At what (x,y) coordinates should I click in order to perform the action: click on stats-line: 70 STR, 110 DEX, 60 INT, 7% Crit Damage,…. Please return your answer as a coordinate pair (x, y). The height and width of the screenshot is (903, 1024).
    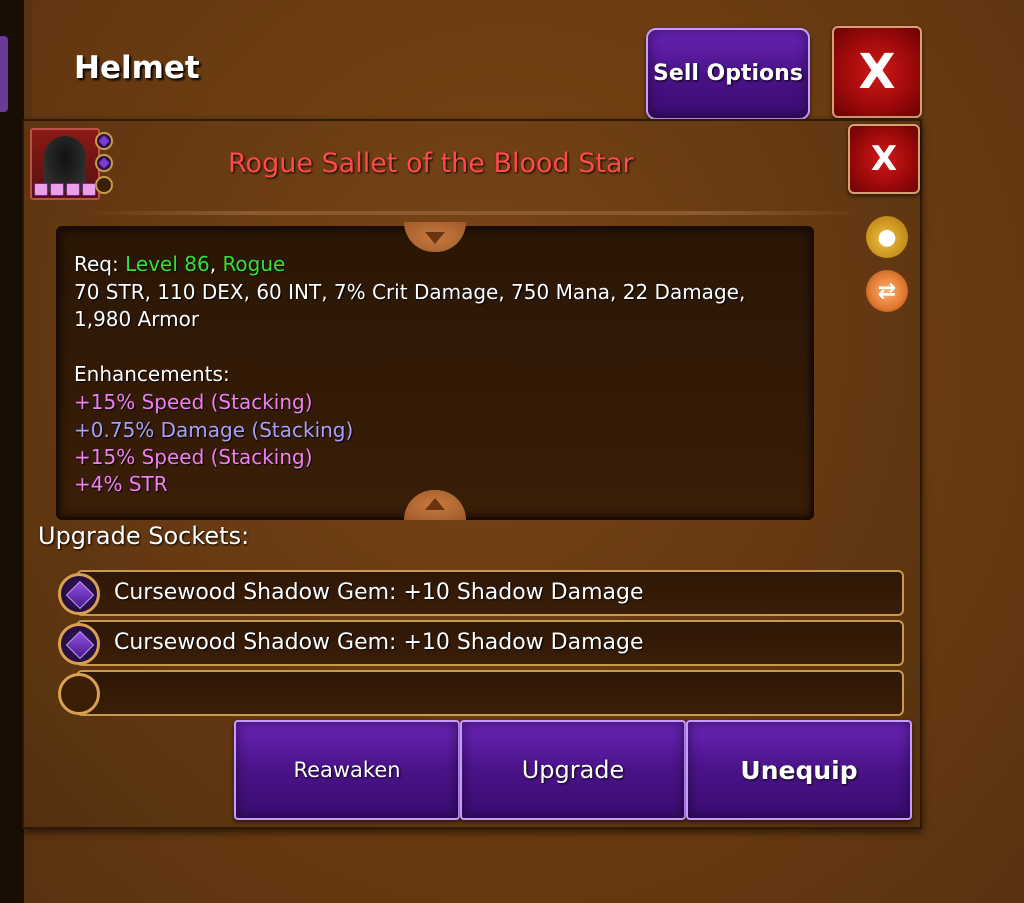
    Looking at the image, I should click on (410, 292).